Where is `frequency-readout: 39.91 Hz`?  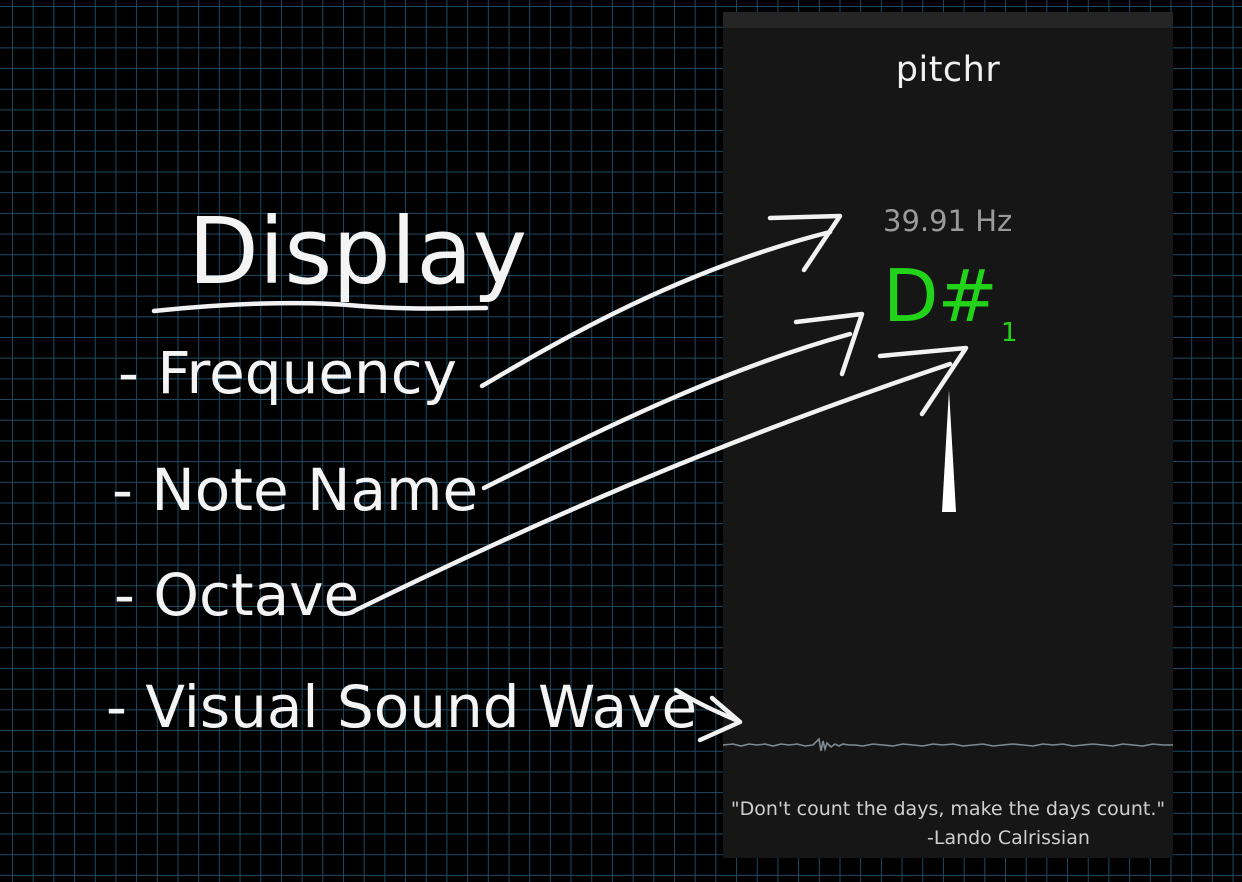 frequency-readout: 39.91 Hz is located at coordinates (948, 221).